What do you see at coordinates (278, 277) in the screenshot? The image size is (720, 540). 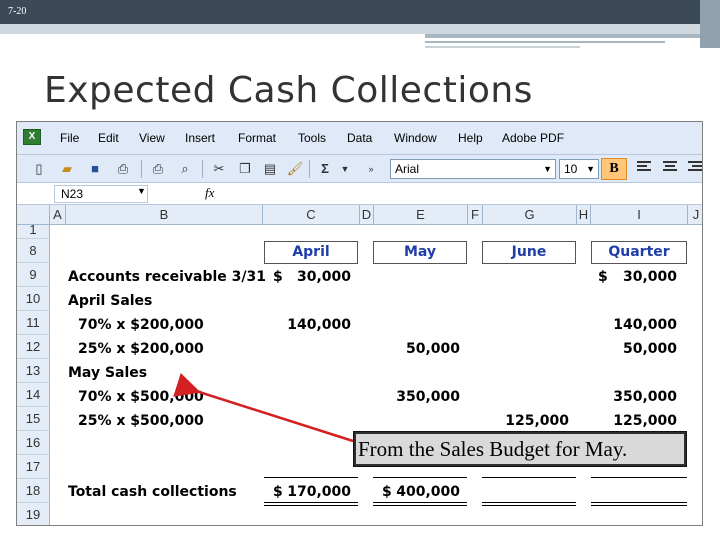 I see `cell-ar-dollar: $` at bounding box center [278, 277].